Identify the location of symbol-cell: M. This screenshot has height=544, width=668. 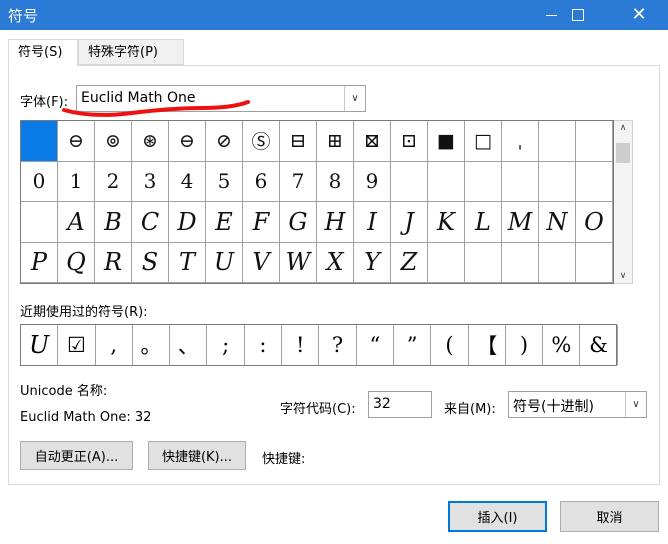
(520, 222).